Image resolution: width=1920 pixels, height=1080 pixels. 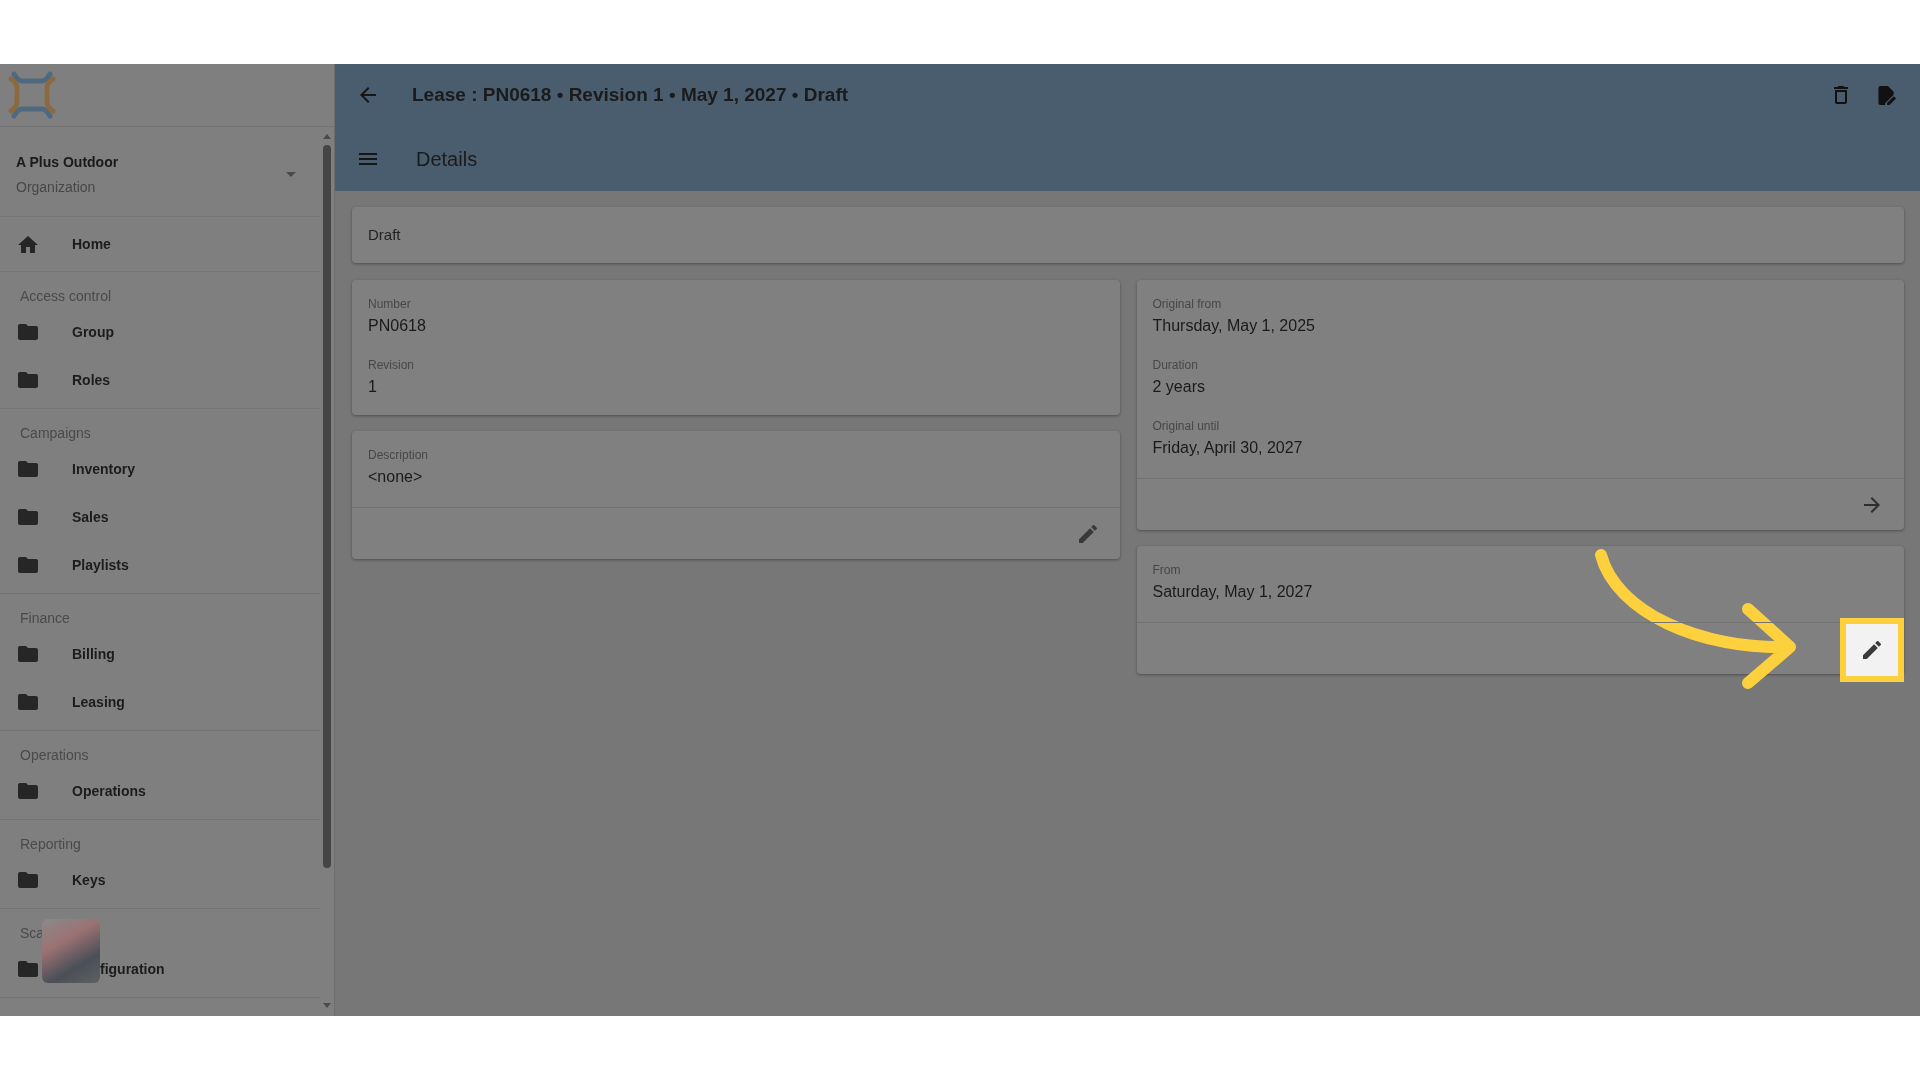 What do you see at coordinates (160, 172) in the screenshot?
I see `organization-selector: A Plus Outdoor Organization` at bounding box center [160, 172].